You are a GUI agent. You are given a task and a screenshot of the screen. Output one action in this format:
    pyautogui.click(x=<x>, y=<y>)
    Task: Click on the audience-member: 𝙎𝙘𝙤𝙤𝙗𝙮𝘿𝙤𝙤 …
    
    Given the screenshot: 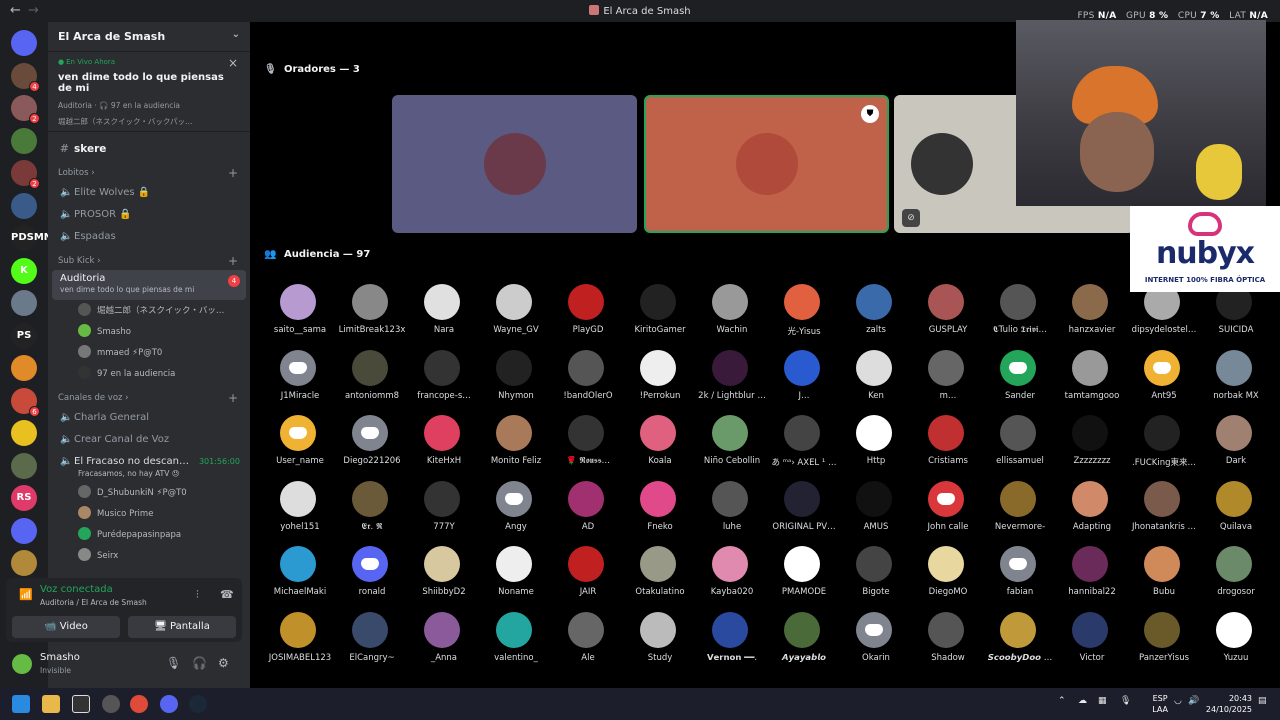 What is the action you would take?
    pyautogui.click(x=1020, y=644)
    